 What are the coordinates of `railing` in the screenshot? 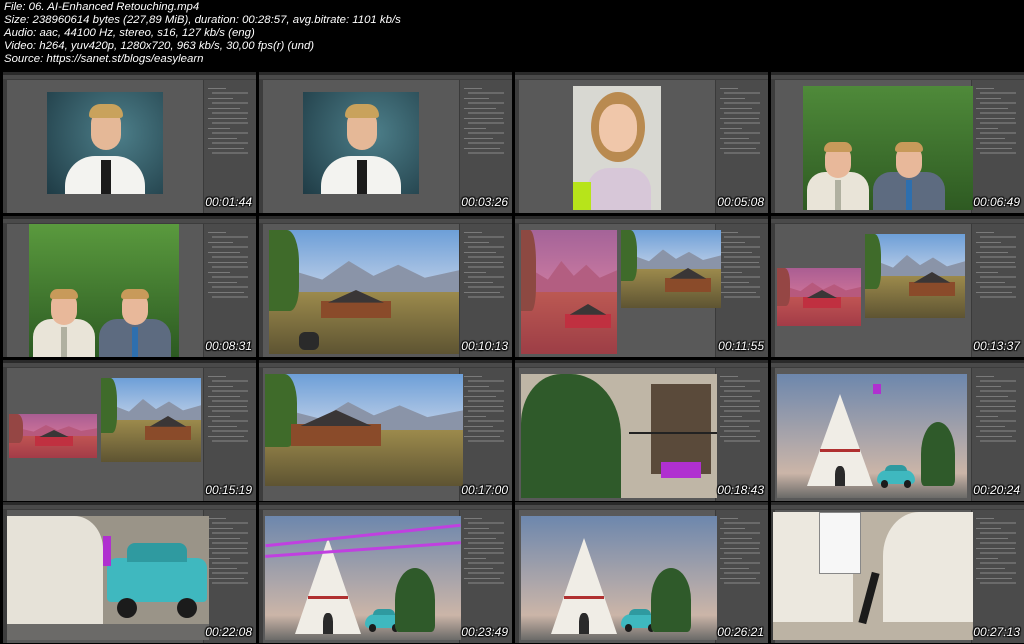 It's located at (673, 433).